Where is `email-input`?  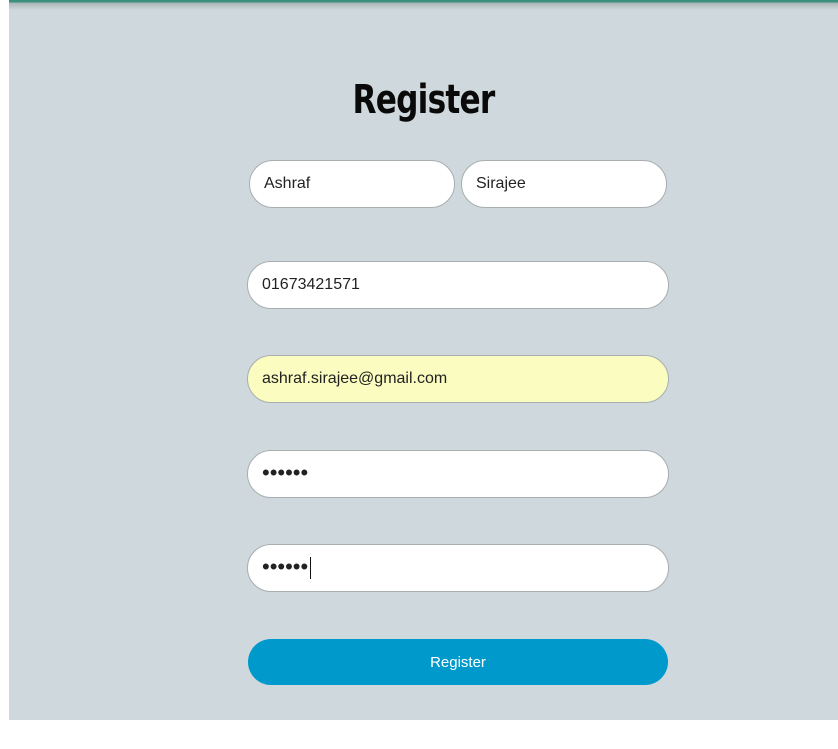 email-input is located at coordinates (458, 379).